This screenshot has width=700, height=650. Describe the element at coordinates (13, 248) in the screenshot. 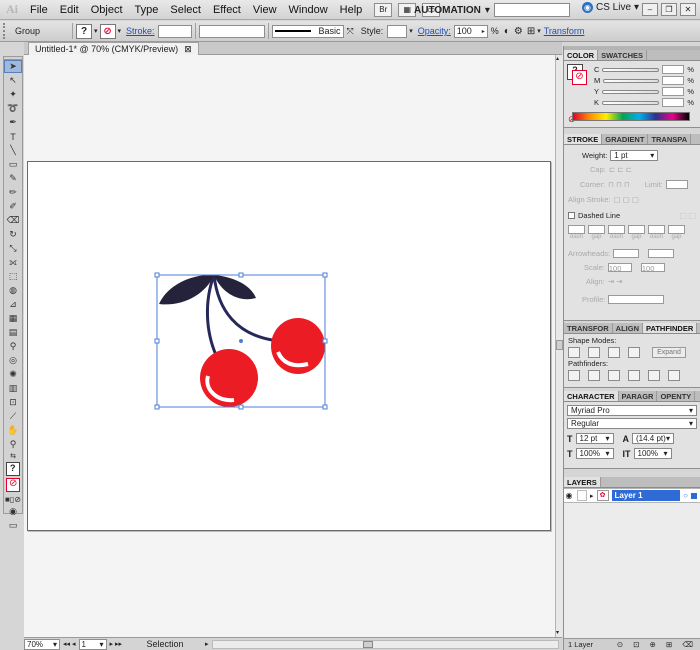

I see `scale-tool-icon: ⤡` at that location.